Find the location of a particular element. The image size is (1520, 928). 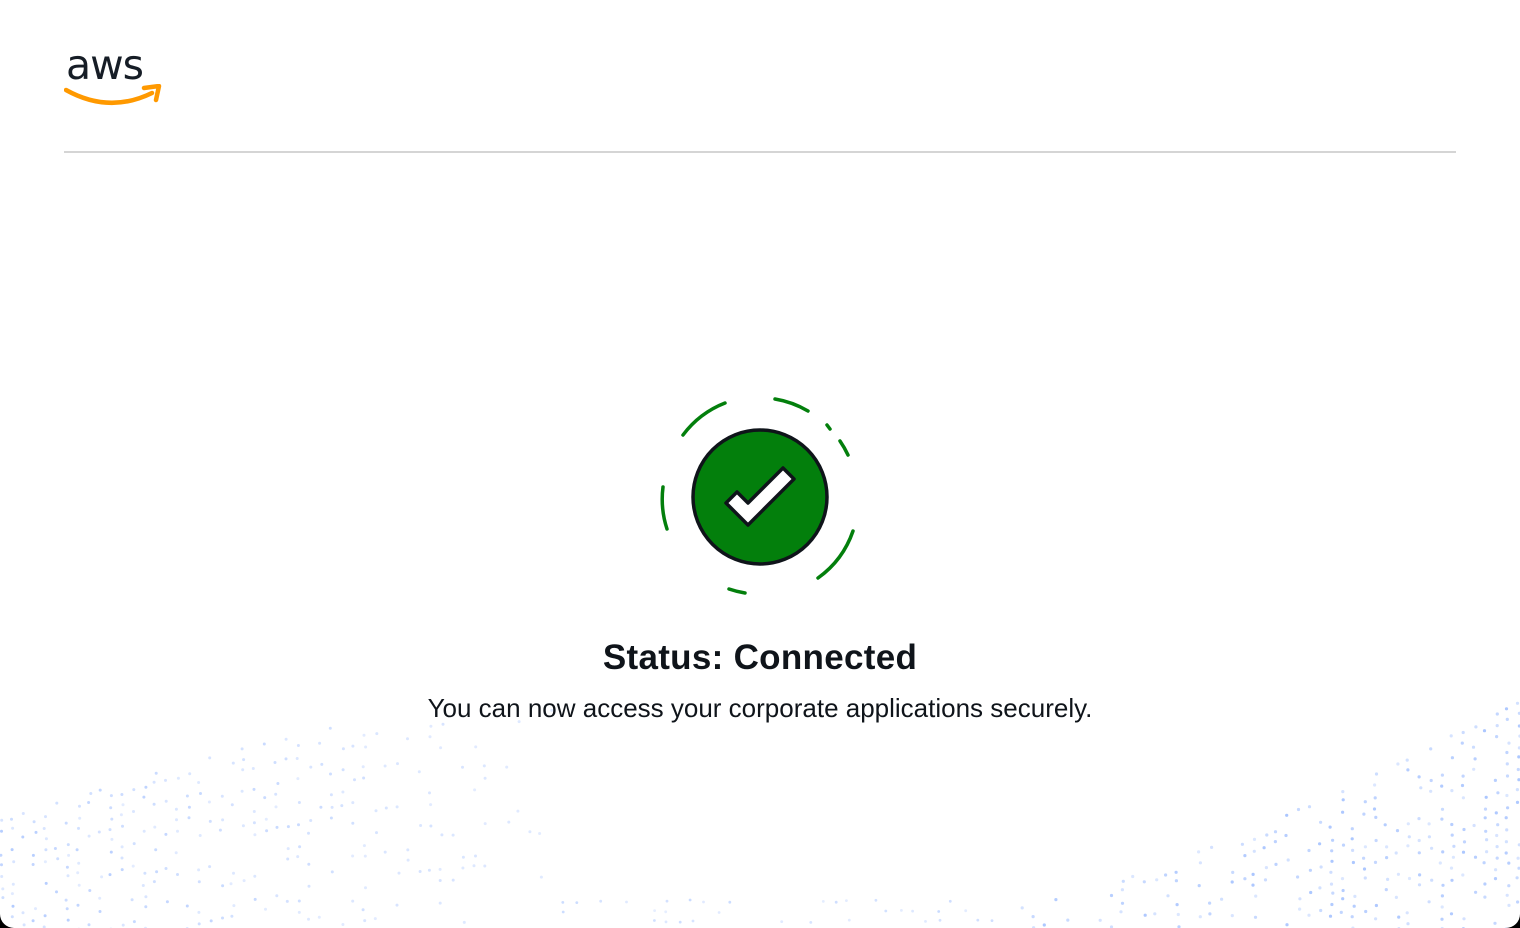

aws-logo-icon: aws is located at coordinates (114, 76).